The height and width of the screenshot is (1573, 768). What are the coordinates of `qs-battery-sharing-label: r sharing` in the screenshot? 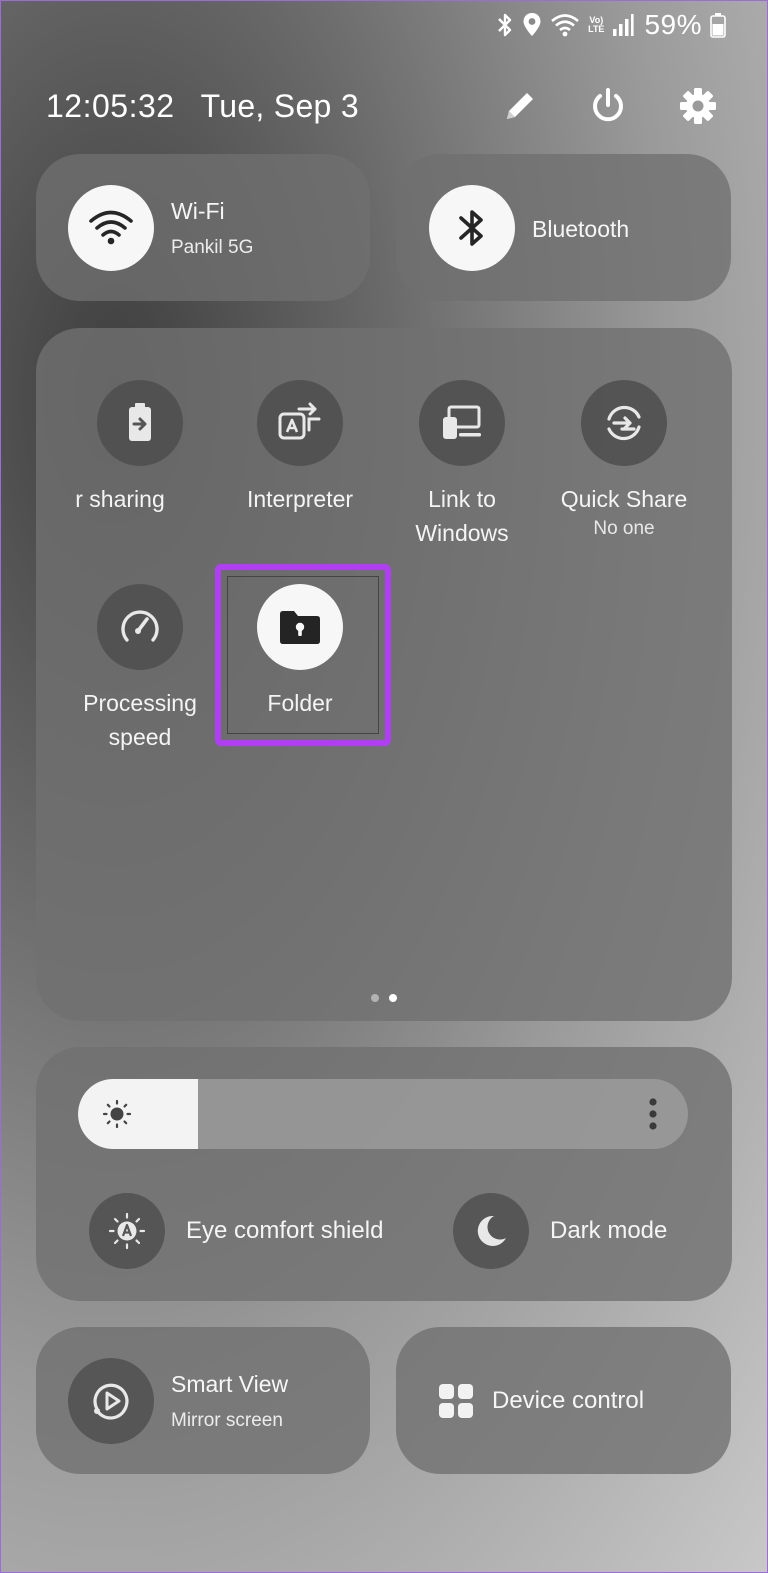 It's located at (120, 499).